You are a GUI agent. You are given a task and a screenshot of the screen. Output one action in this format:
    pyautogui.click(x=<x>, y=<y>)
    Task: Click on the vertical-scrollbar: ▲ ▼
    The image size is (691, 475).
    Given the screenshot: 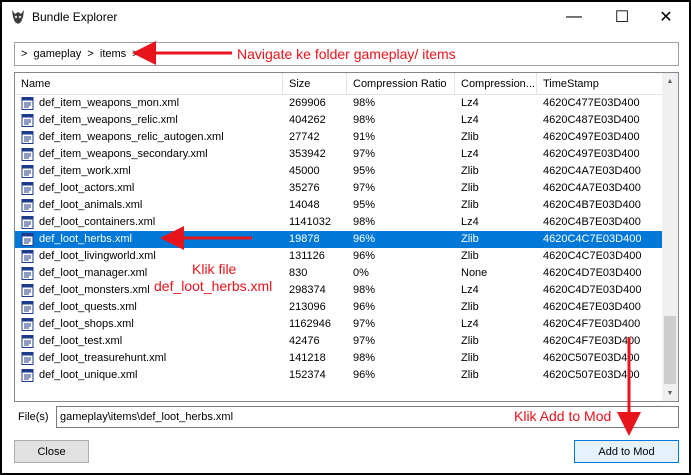 What is the action you would take?
    pyautogui.click(x=670, y=237)
    